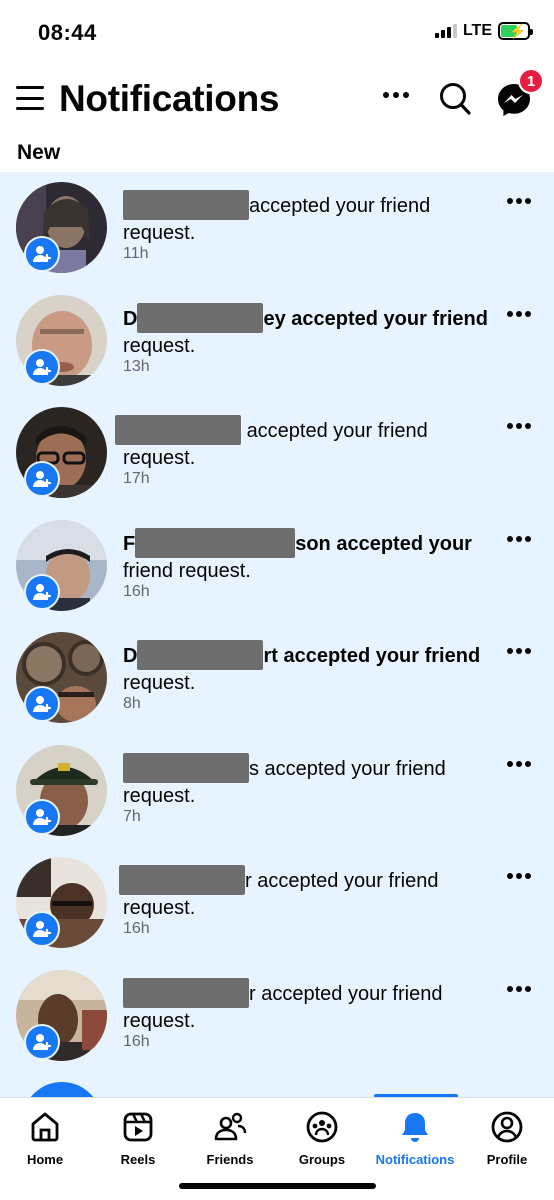  Describe the element at coordinates (415, 1159) in the screenshot. I see `tab-label: Notifications` at that location.